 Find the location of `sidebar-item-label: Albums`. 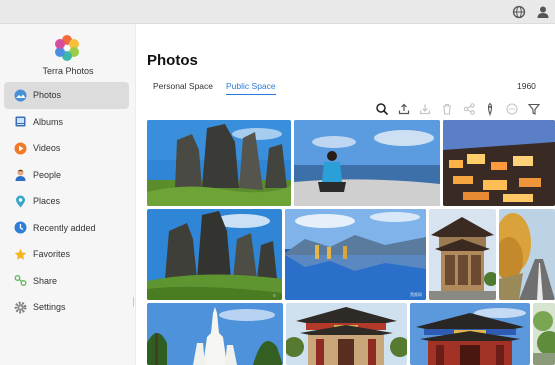

sidebar-item-label: Albums is located at coordinates (48, 121).